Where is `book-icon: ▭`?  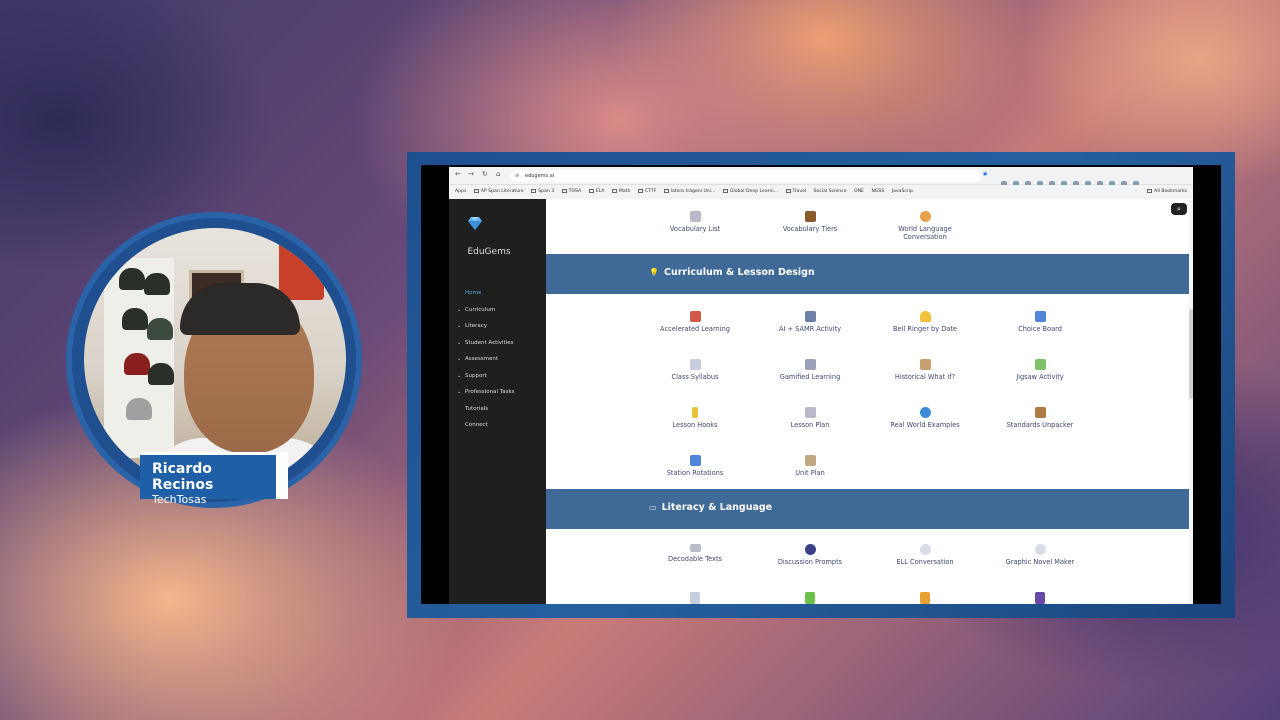 book-icon: ▭ is located at coordinates (653, 507).